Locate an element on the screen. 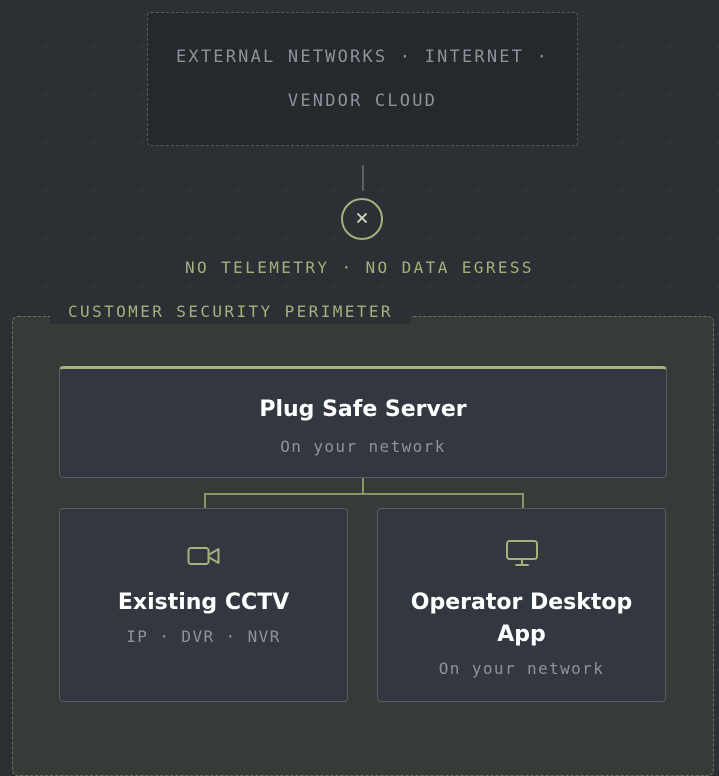 The image size is (719, 776). external-connector-line is located at coordinates (363, 178).